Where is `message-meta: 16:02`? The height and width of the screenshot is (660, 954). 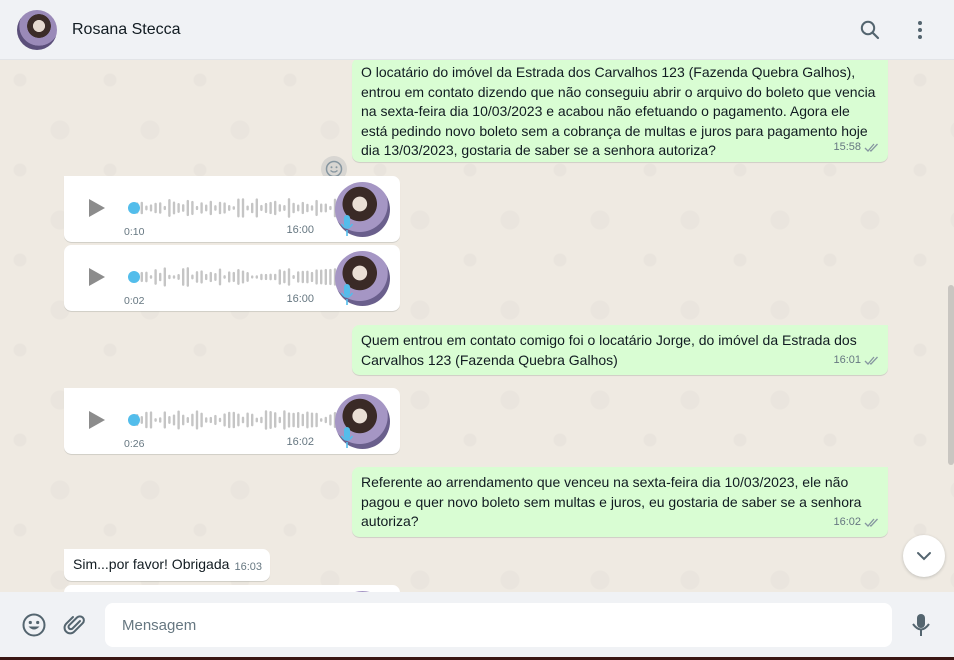 message-meta: 16:02 is located at coordinates (856, 523).